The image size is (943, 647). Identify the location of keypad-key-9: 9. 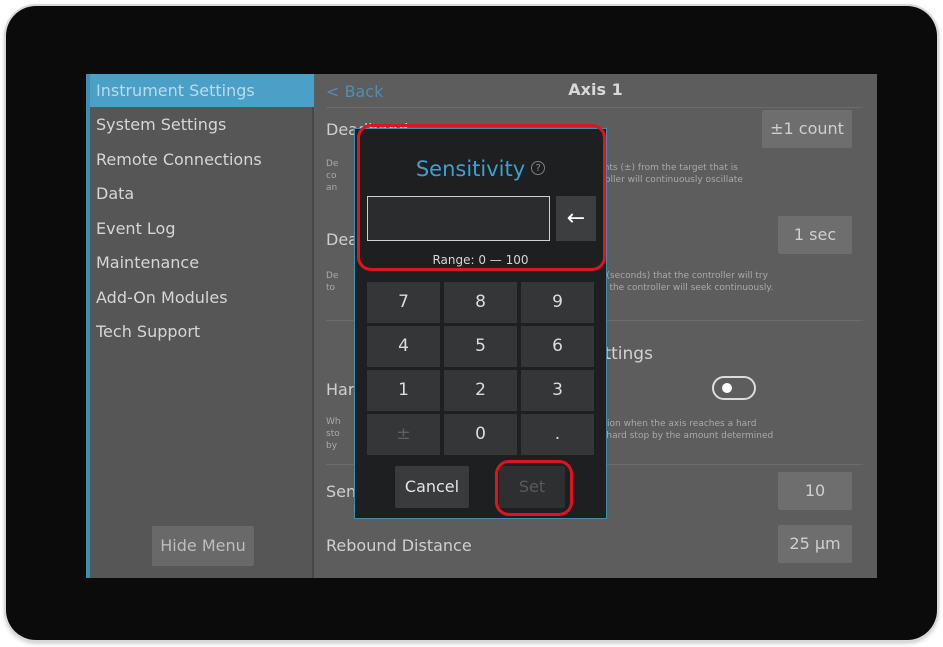
(557, 302).